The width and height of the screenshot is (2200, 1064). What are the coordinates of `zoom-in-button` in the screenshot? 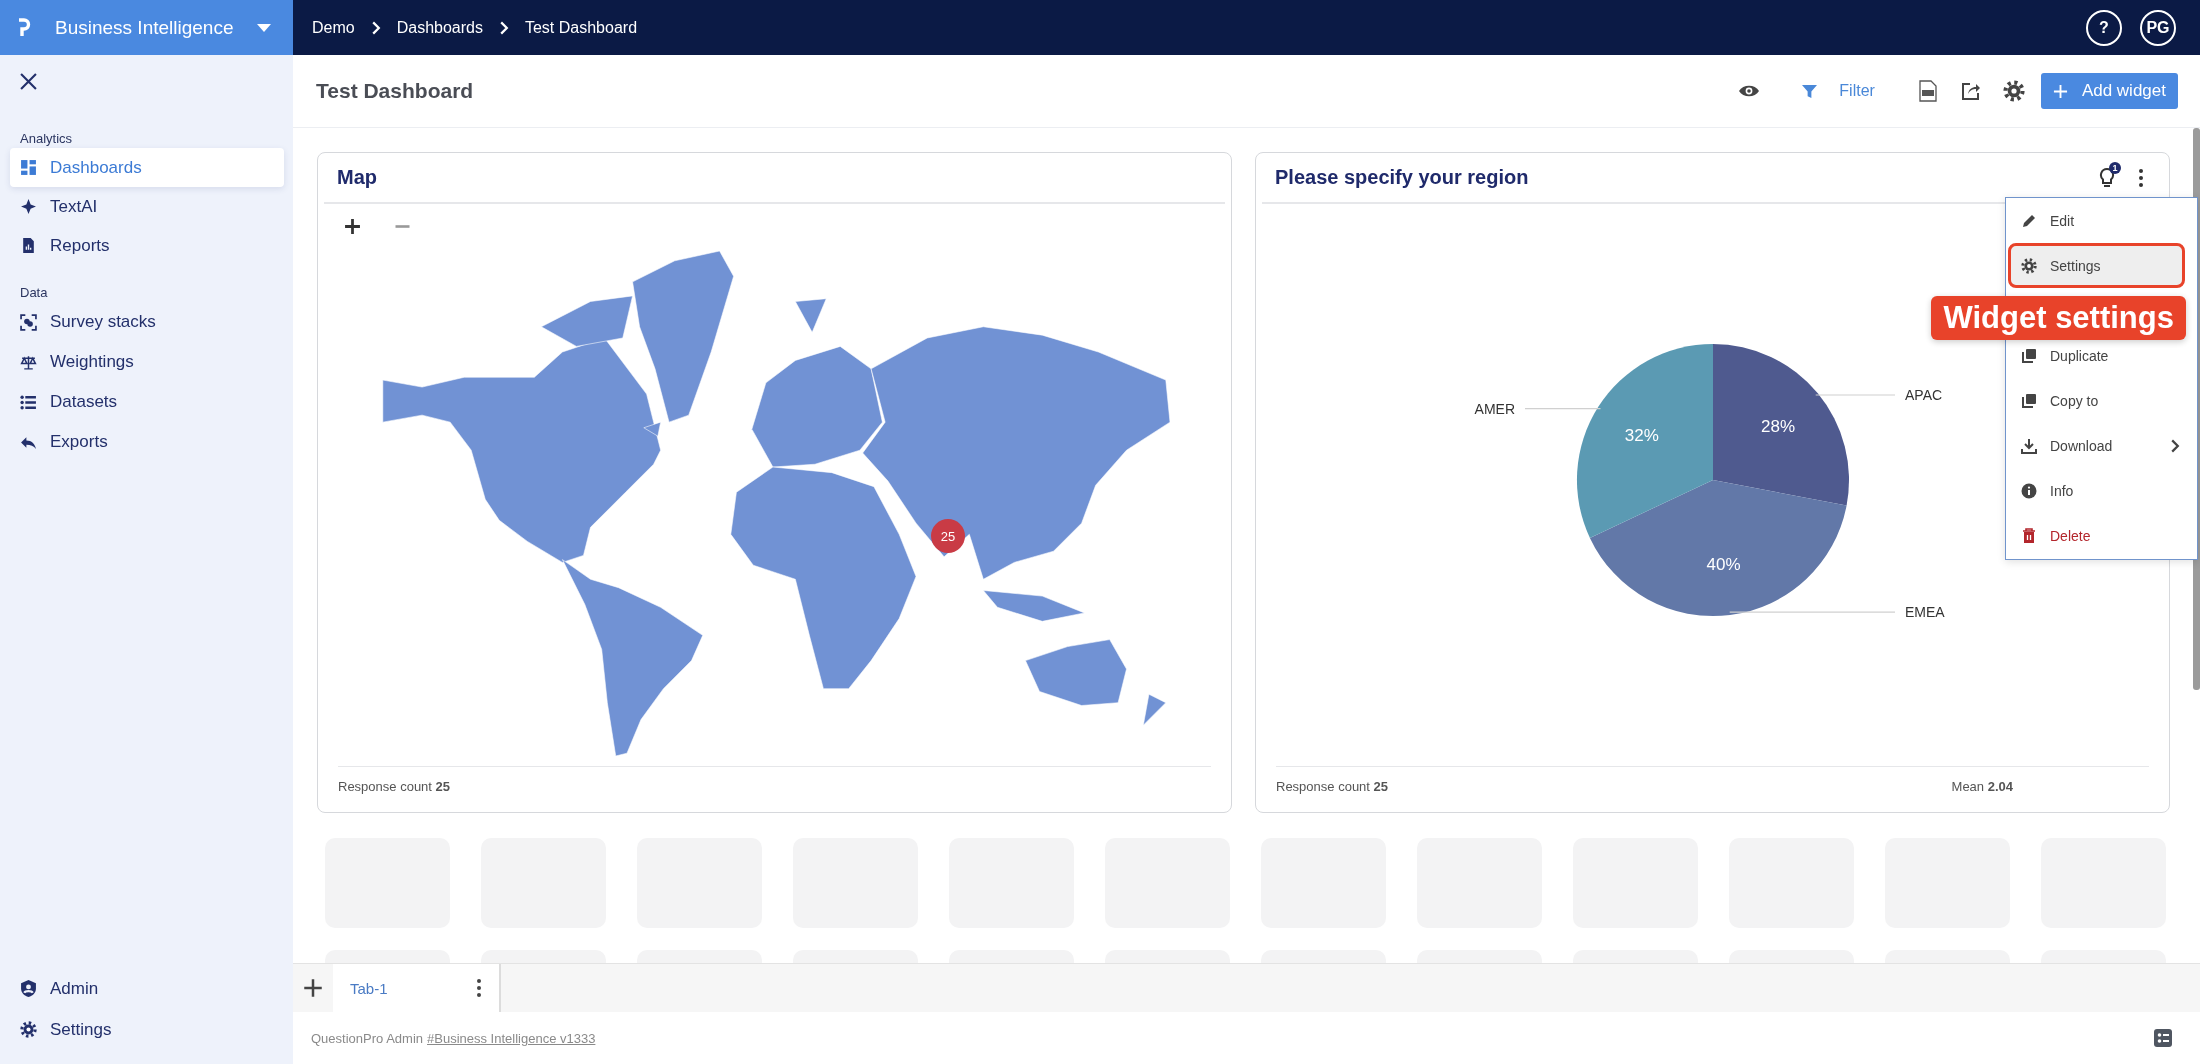 It's located at (352, 226).